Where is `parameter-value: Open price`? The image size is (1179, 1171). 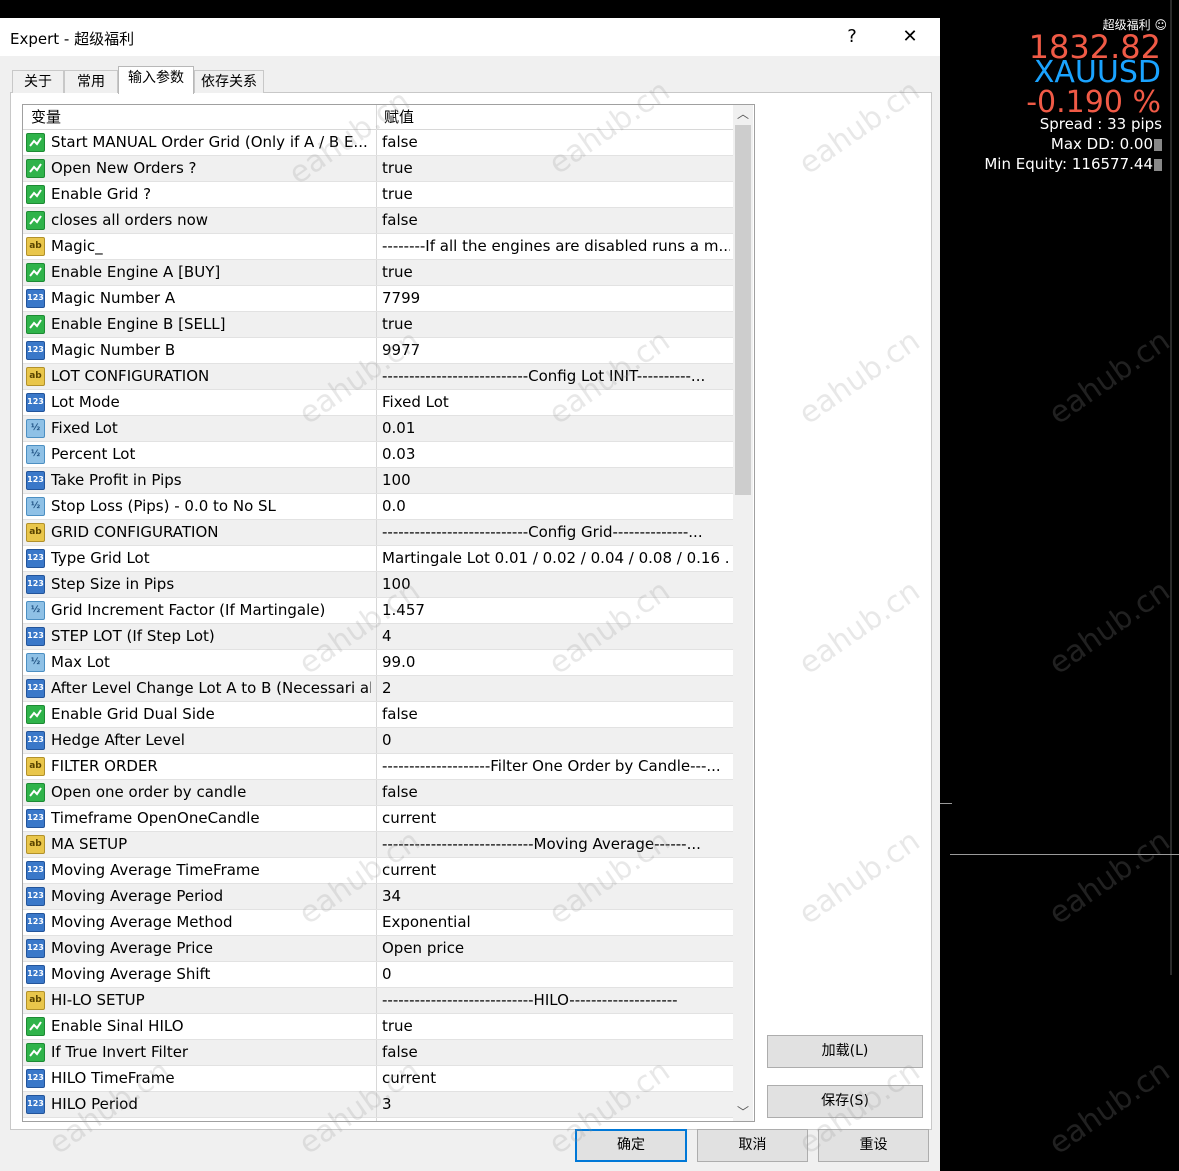
parameter-value: Open price is located at coordinates (556, 948).